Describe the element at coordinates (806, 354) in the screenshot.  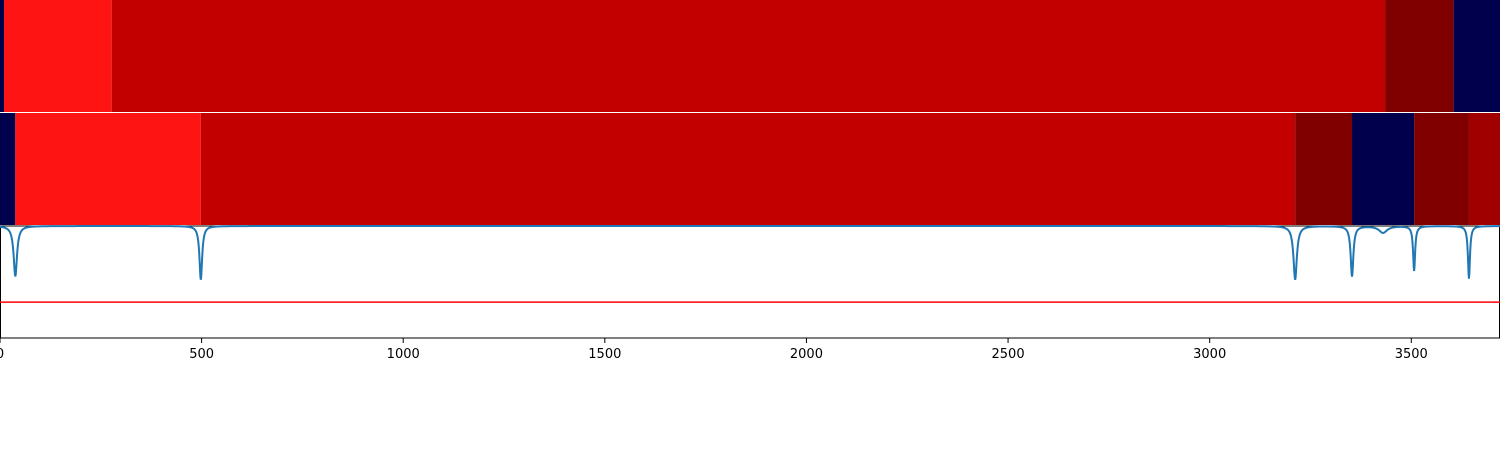
I see `x-tick-label-4: 2000` at that location.